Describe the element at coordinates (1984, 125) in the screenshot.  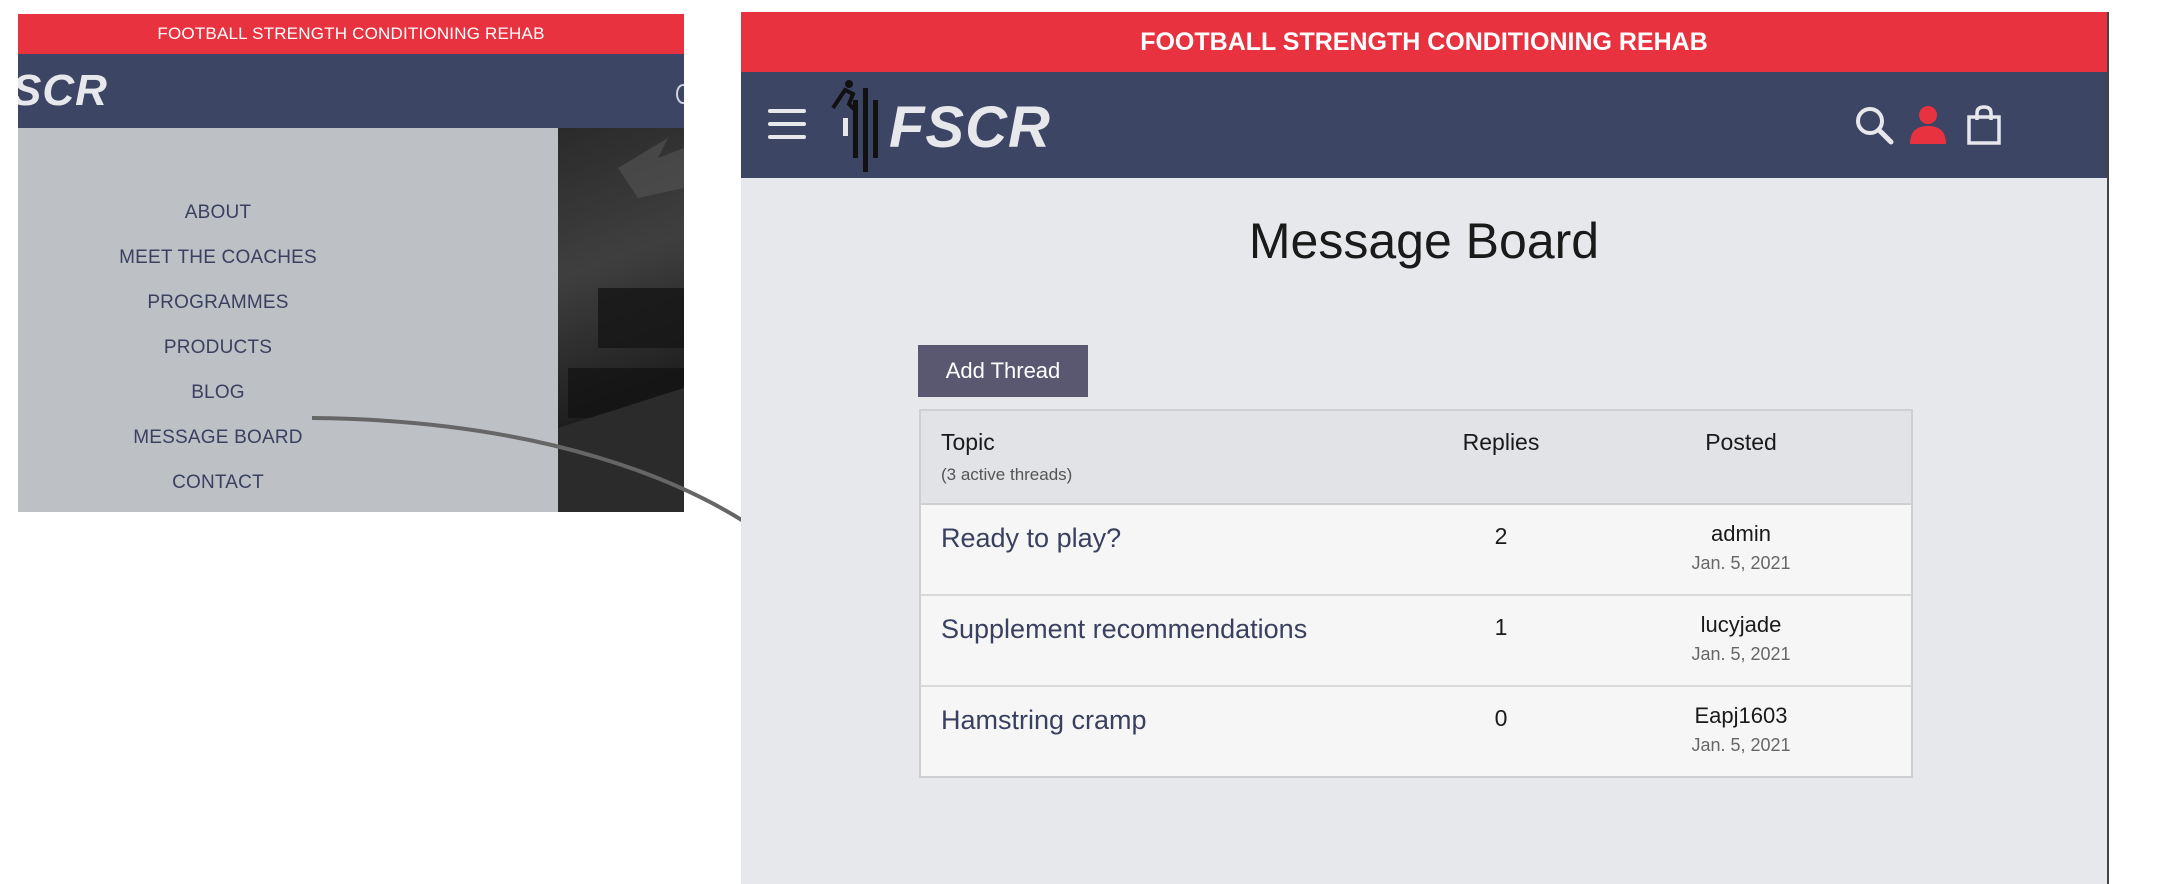
I see `shopping-bag-icon` at that location.